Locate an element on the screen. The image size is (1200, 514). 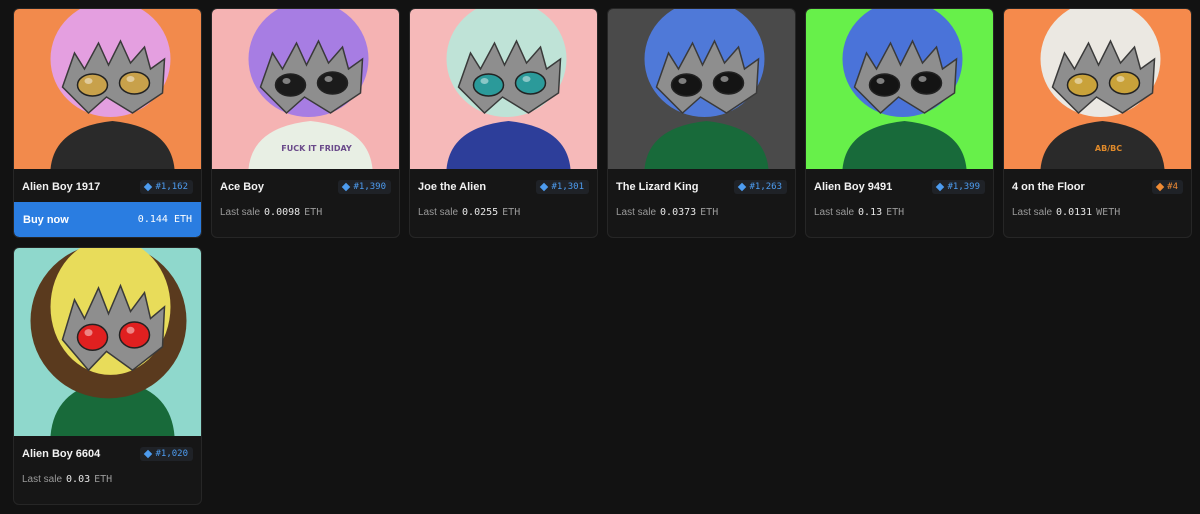
last-sale: Last sale 0.0255 ETH is located at coordinates (469, 212).